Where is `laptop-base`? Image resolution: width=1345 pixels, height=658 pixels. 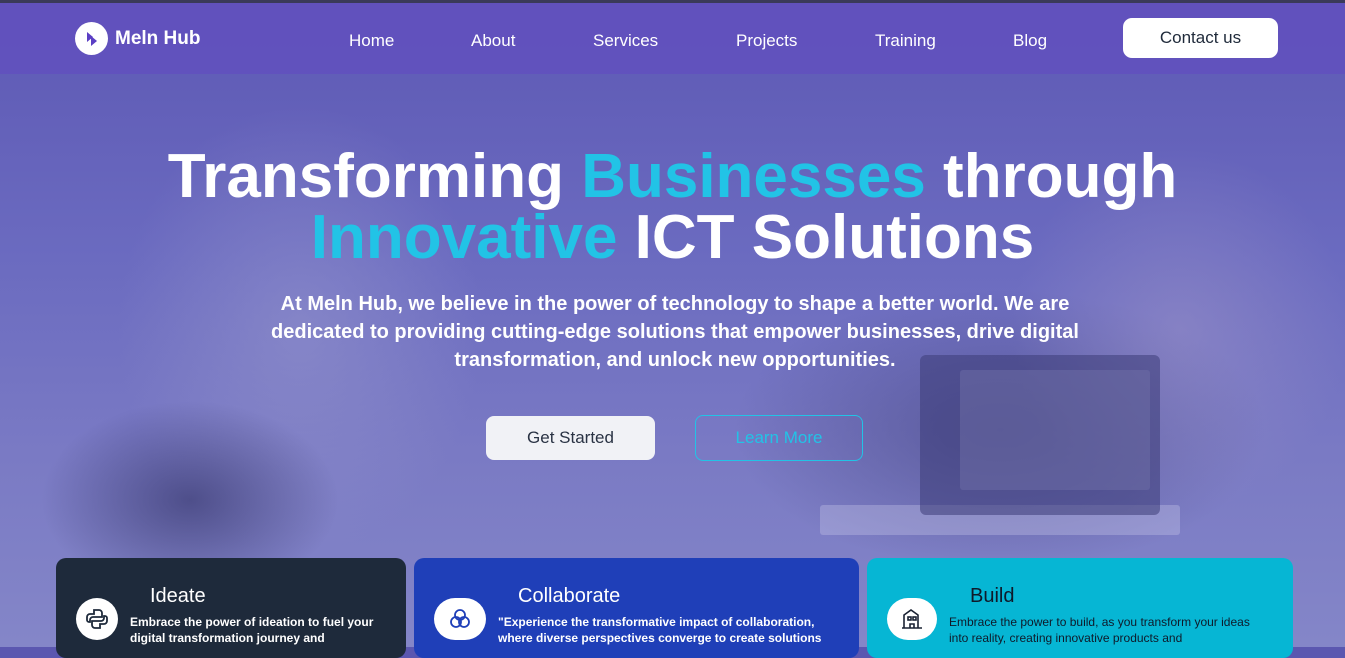
laptop-base is located at coordinates (1000, 520).